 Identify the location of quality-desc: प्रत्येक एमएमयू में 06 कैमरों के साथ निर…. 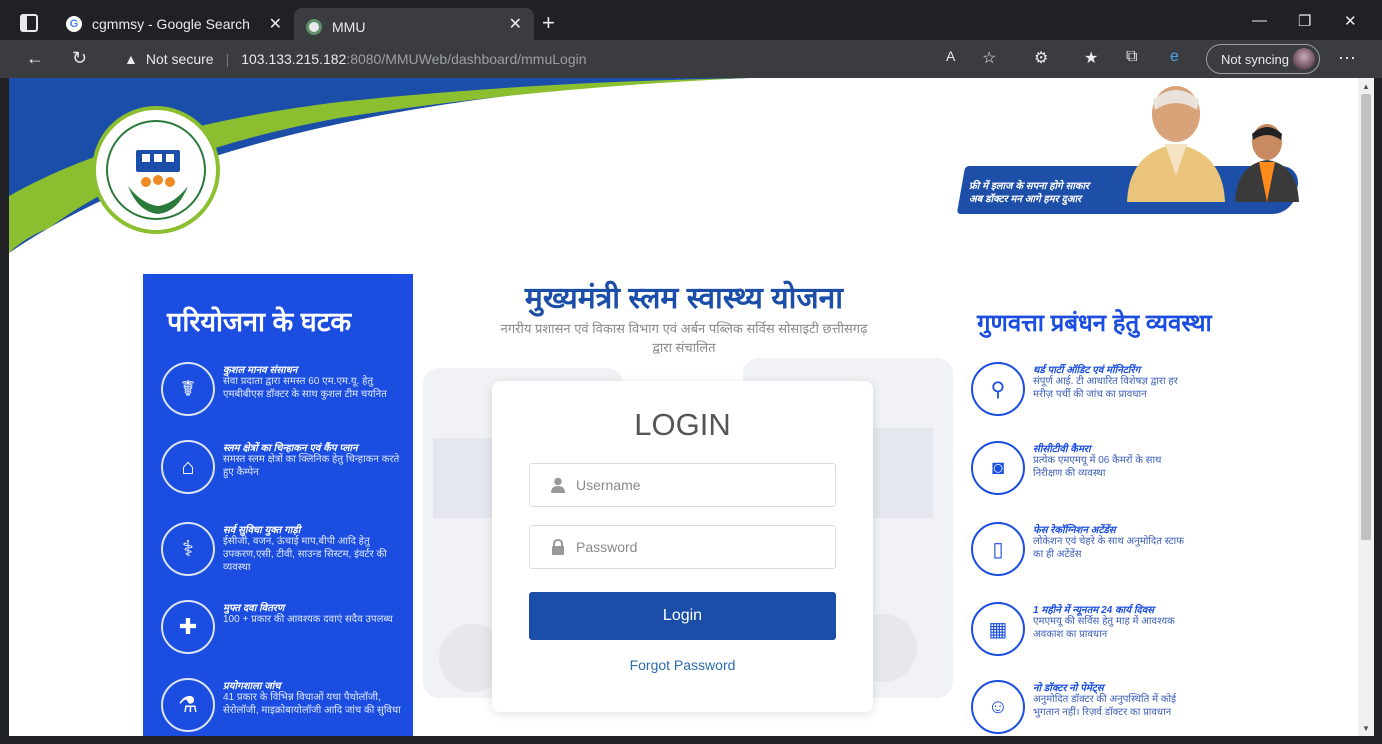
(1097, 467).